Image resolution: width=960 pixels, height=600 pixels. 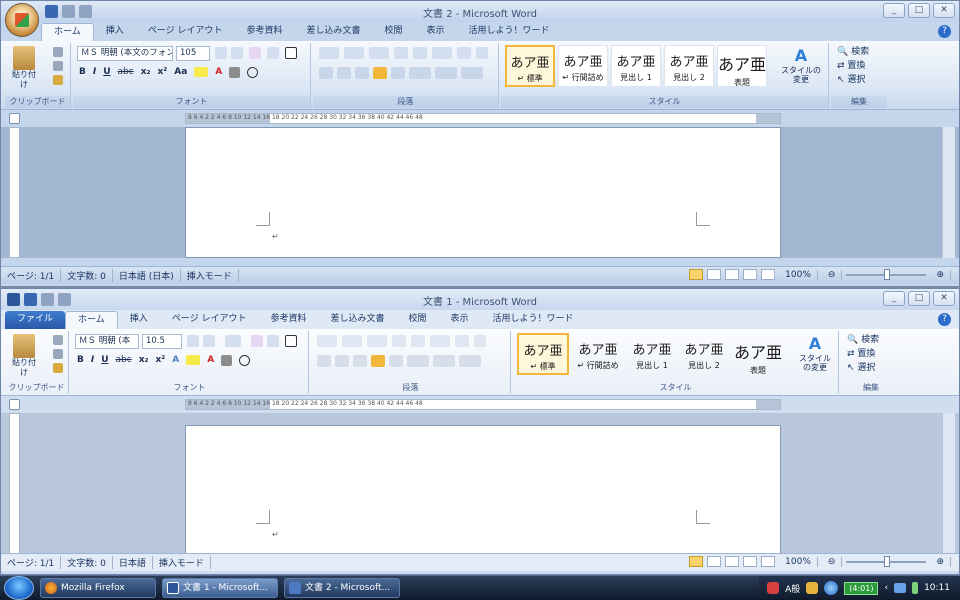 What do you see at coordinates (944, 298) in the screenshot?
I see `close-button: ✕` at bounding box center [944, 298].